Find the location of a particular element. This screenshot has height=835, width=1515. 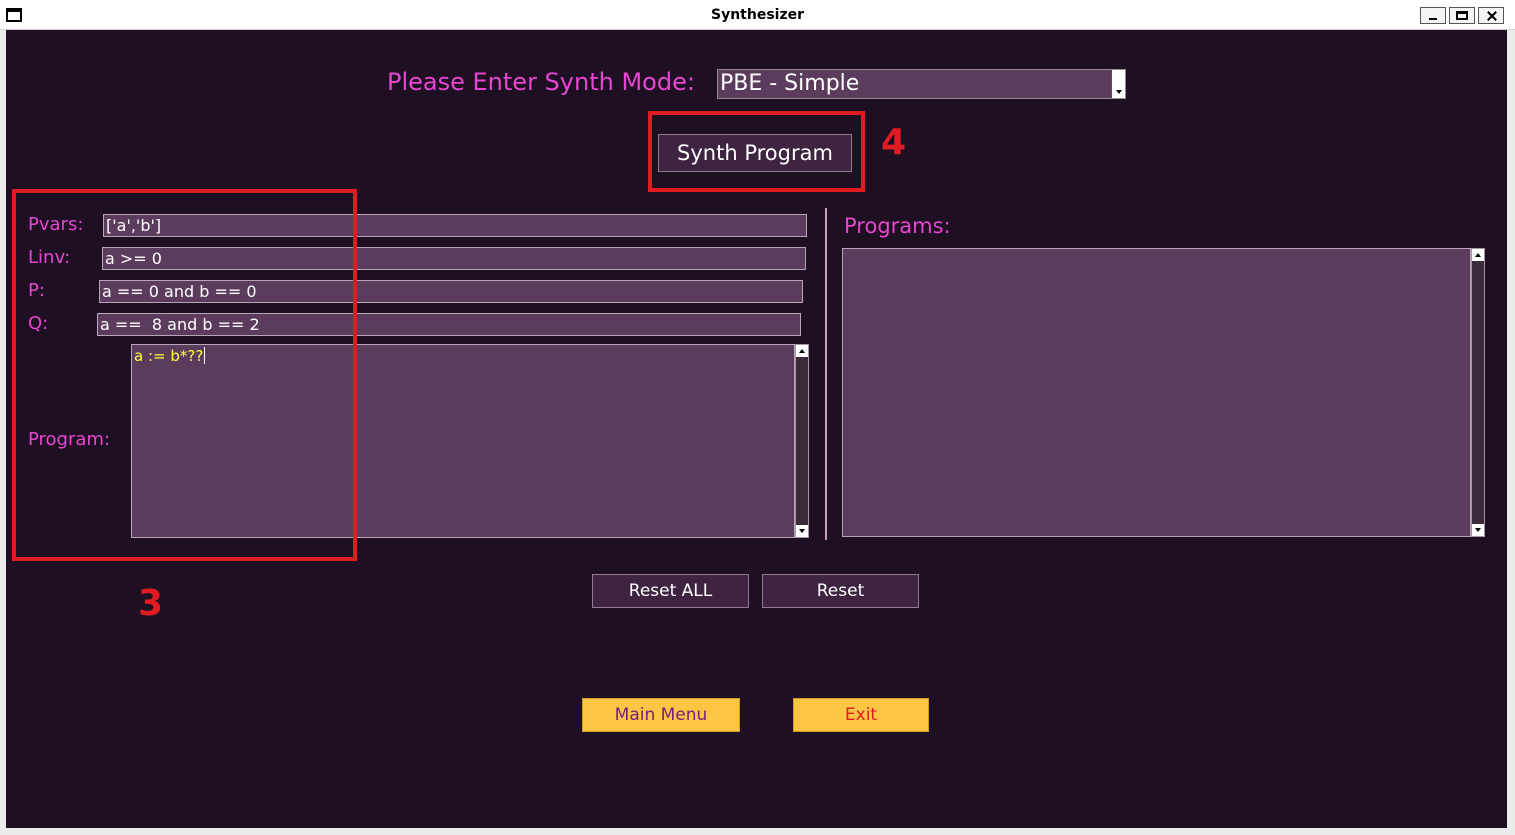

synth-mode-select: PBE - Simple is located at coordinates (921, 84).